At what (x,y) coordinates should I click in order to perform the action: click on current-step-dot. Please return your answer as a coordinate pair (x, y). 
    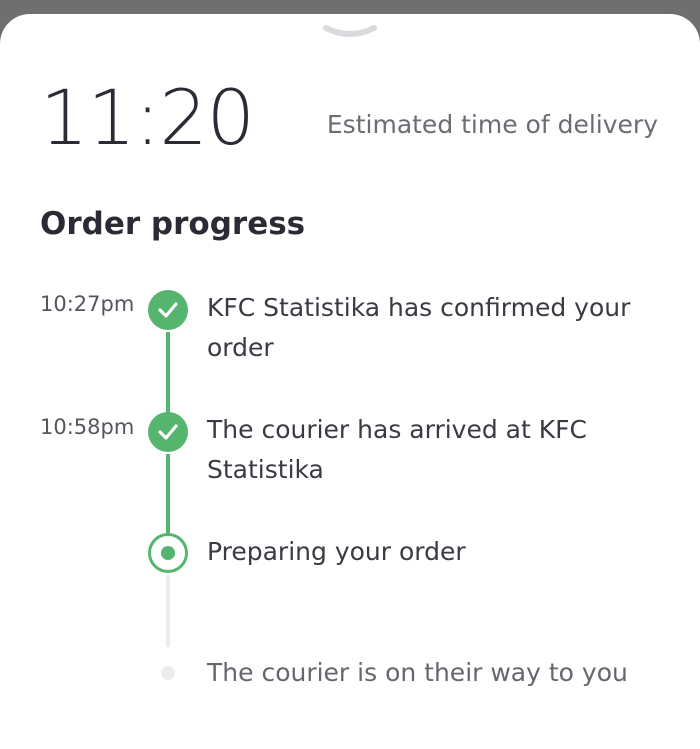
    Looking at the image, I should click on (168, 553).